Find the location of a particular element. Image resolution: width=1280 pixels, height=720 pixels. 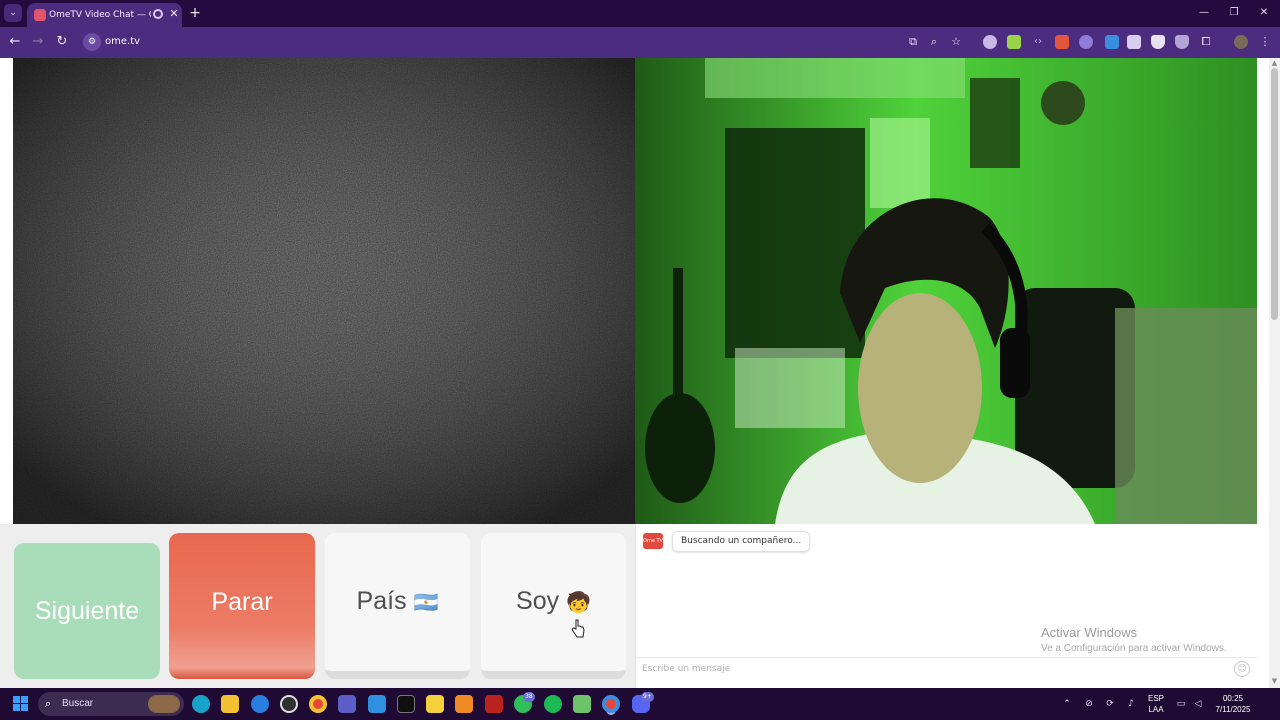

stop-button: Parar is located at coordinates (242, 606).